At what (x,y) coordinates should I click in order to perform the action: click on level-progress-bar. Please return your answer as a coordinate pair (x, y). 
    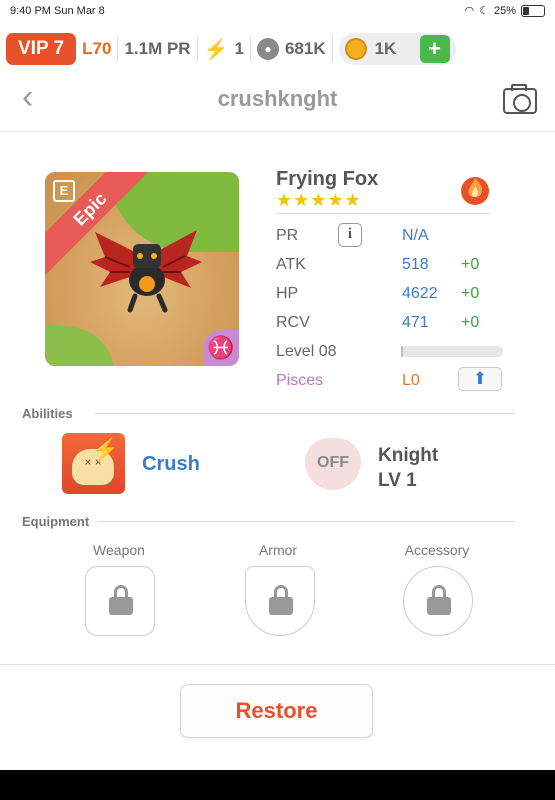
    Looking at the image, I should click on (452, 351).